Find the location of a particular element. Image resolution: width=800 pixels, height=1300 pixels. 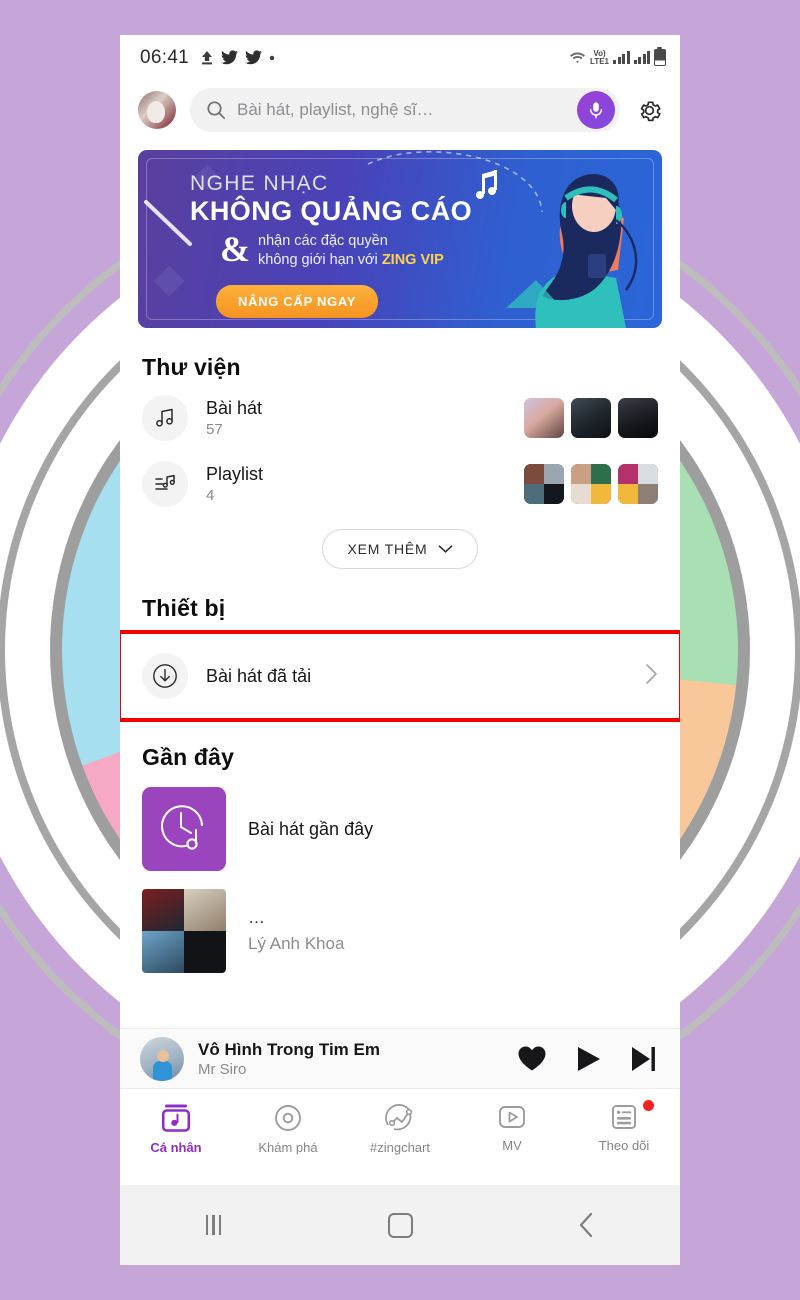

downloaded-songs-highlight: Bài hát đã tải is located at coordinates (400, 676).